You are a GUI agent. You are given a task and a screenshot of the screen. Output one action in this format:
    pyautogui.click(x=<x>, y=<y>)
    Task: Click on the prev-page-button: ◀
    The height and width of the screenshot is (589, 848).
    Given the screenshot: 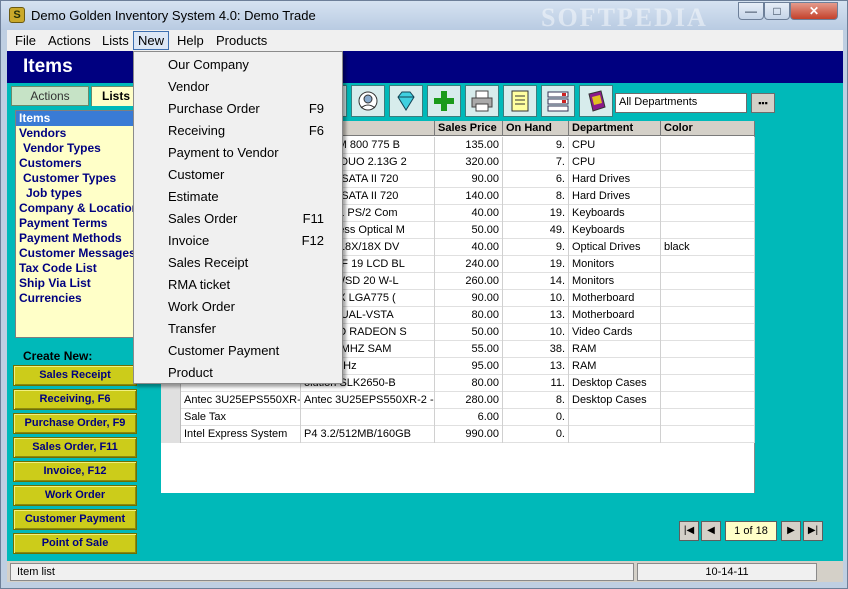 What is the action you would take?
    pyautogui.click(x=711, y=531)
    